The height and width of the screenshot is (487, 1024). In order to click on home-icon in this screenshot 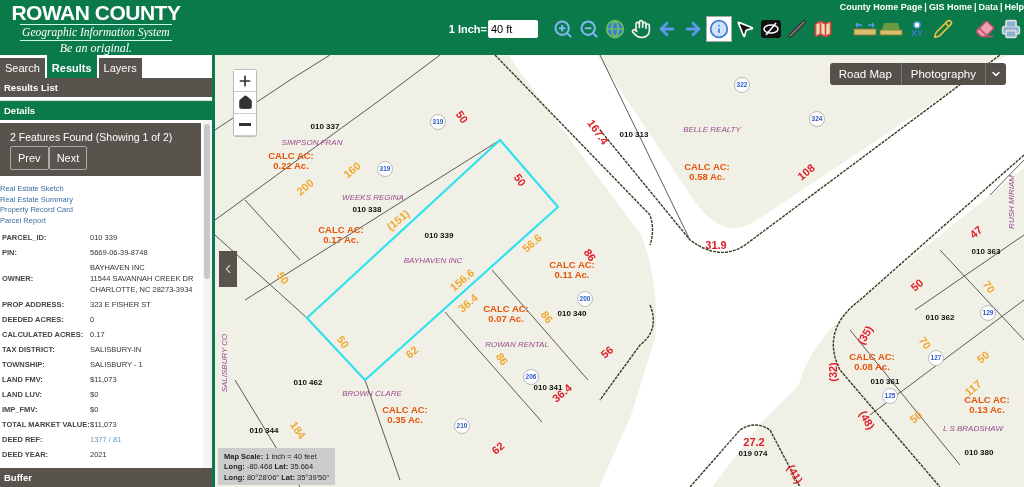, I will do `click(245, 102)`.